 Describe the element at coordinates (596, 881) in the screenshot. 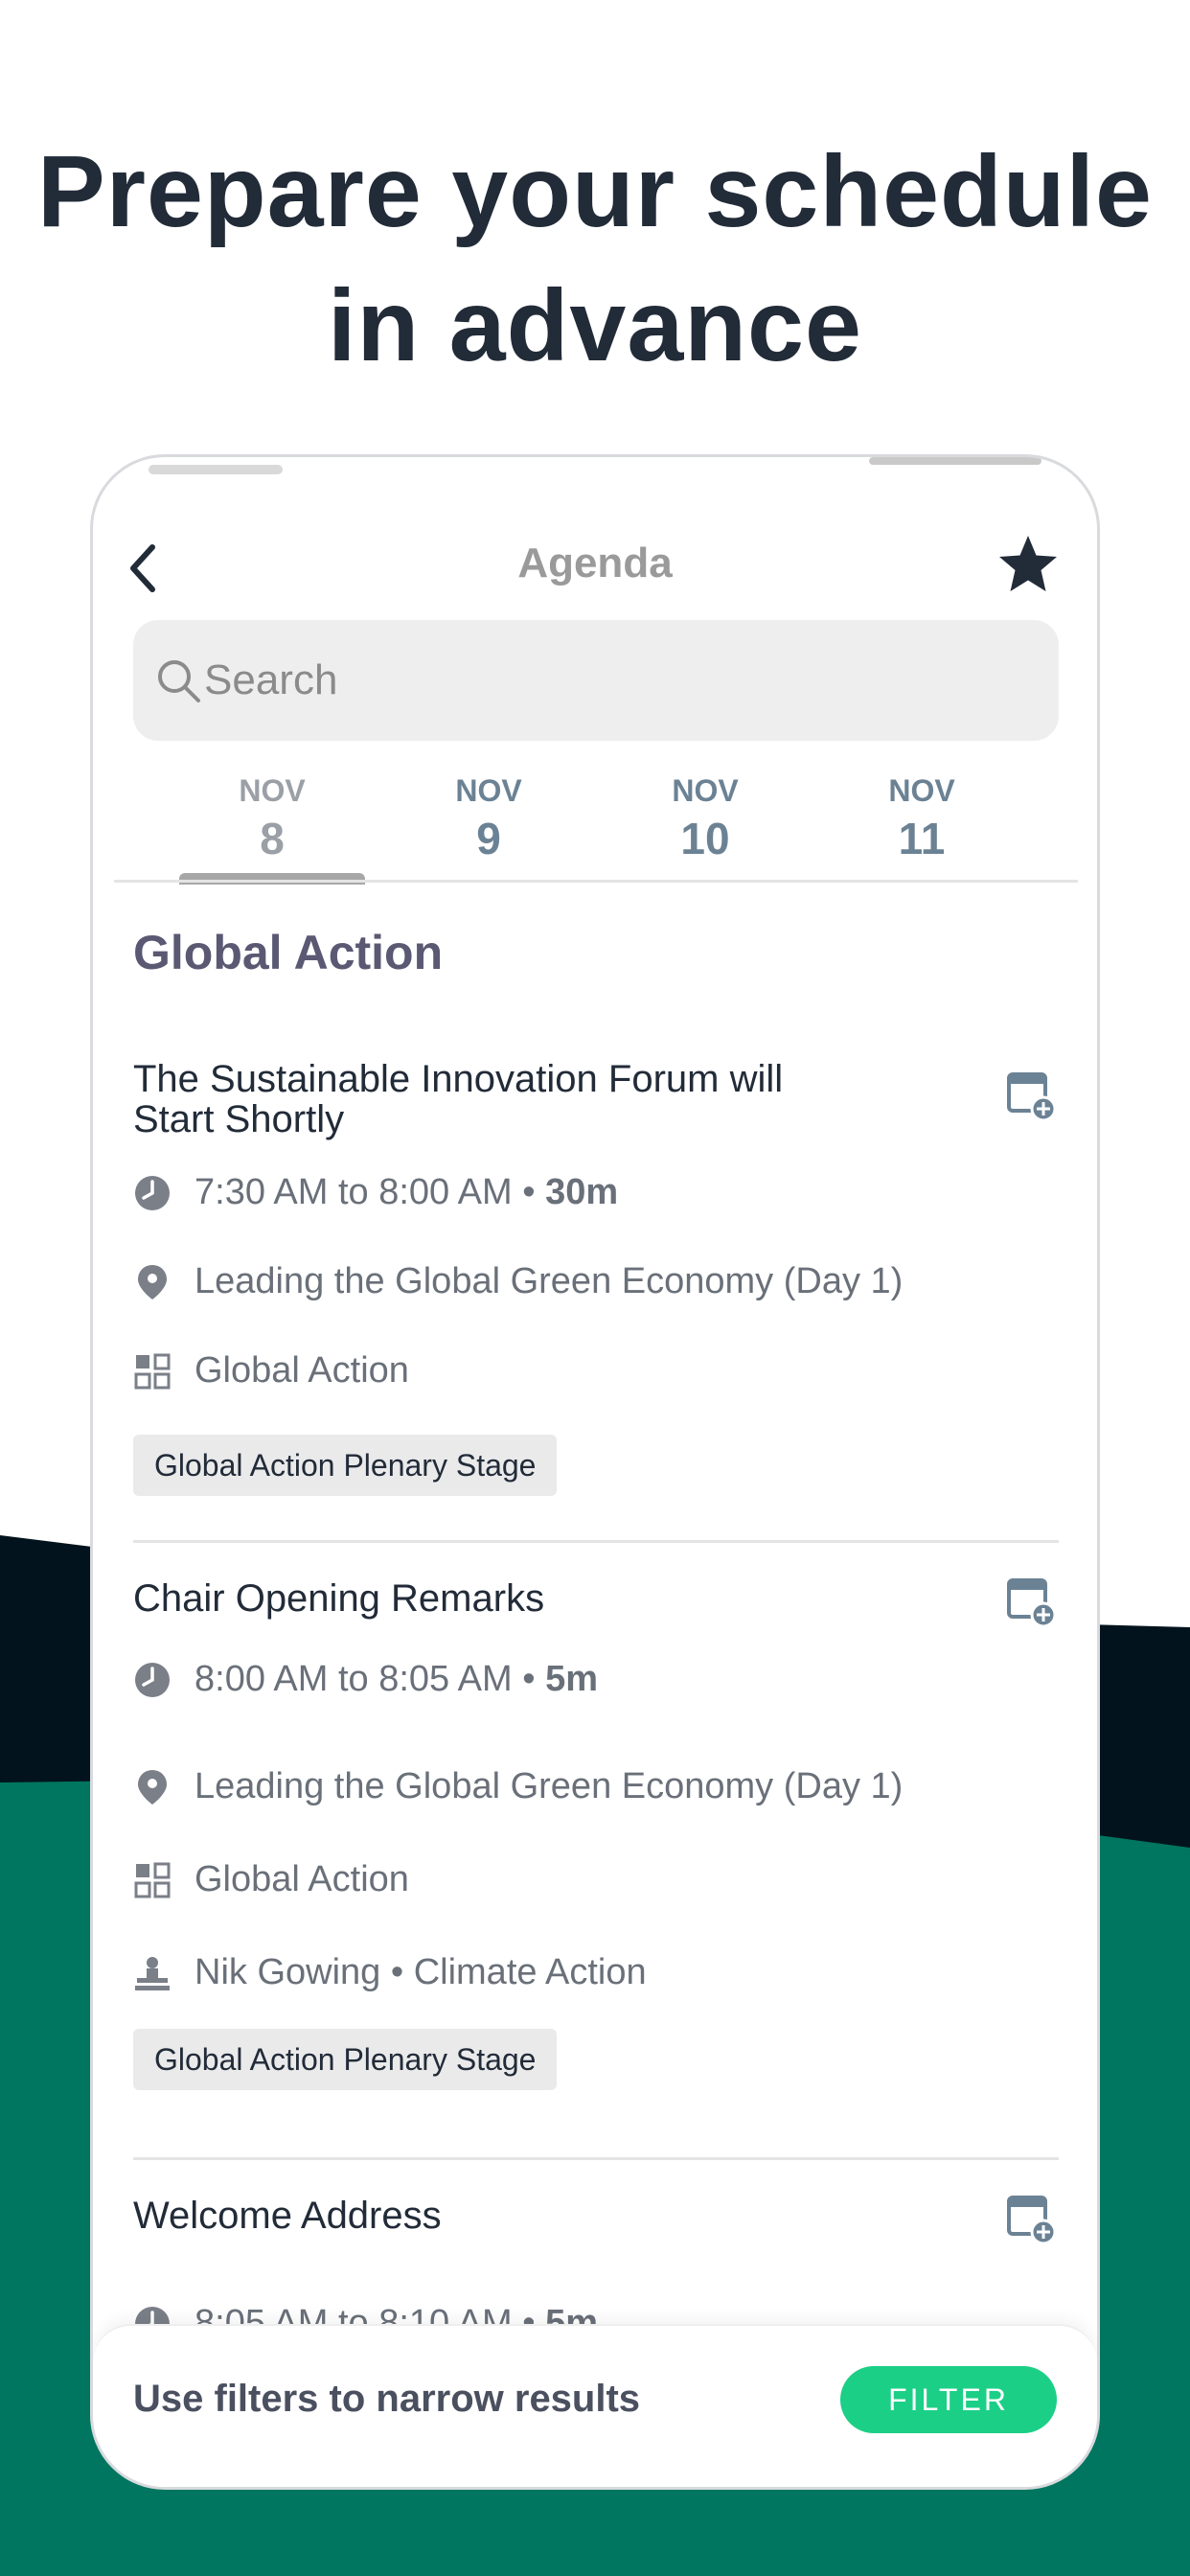

I see `tabs-divider` at that location.